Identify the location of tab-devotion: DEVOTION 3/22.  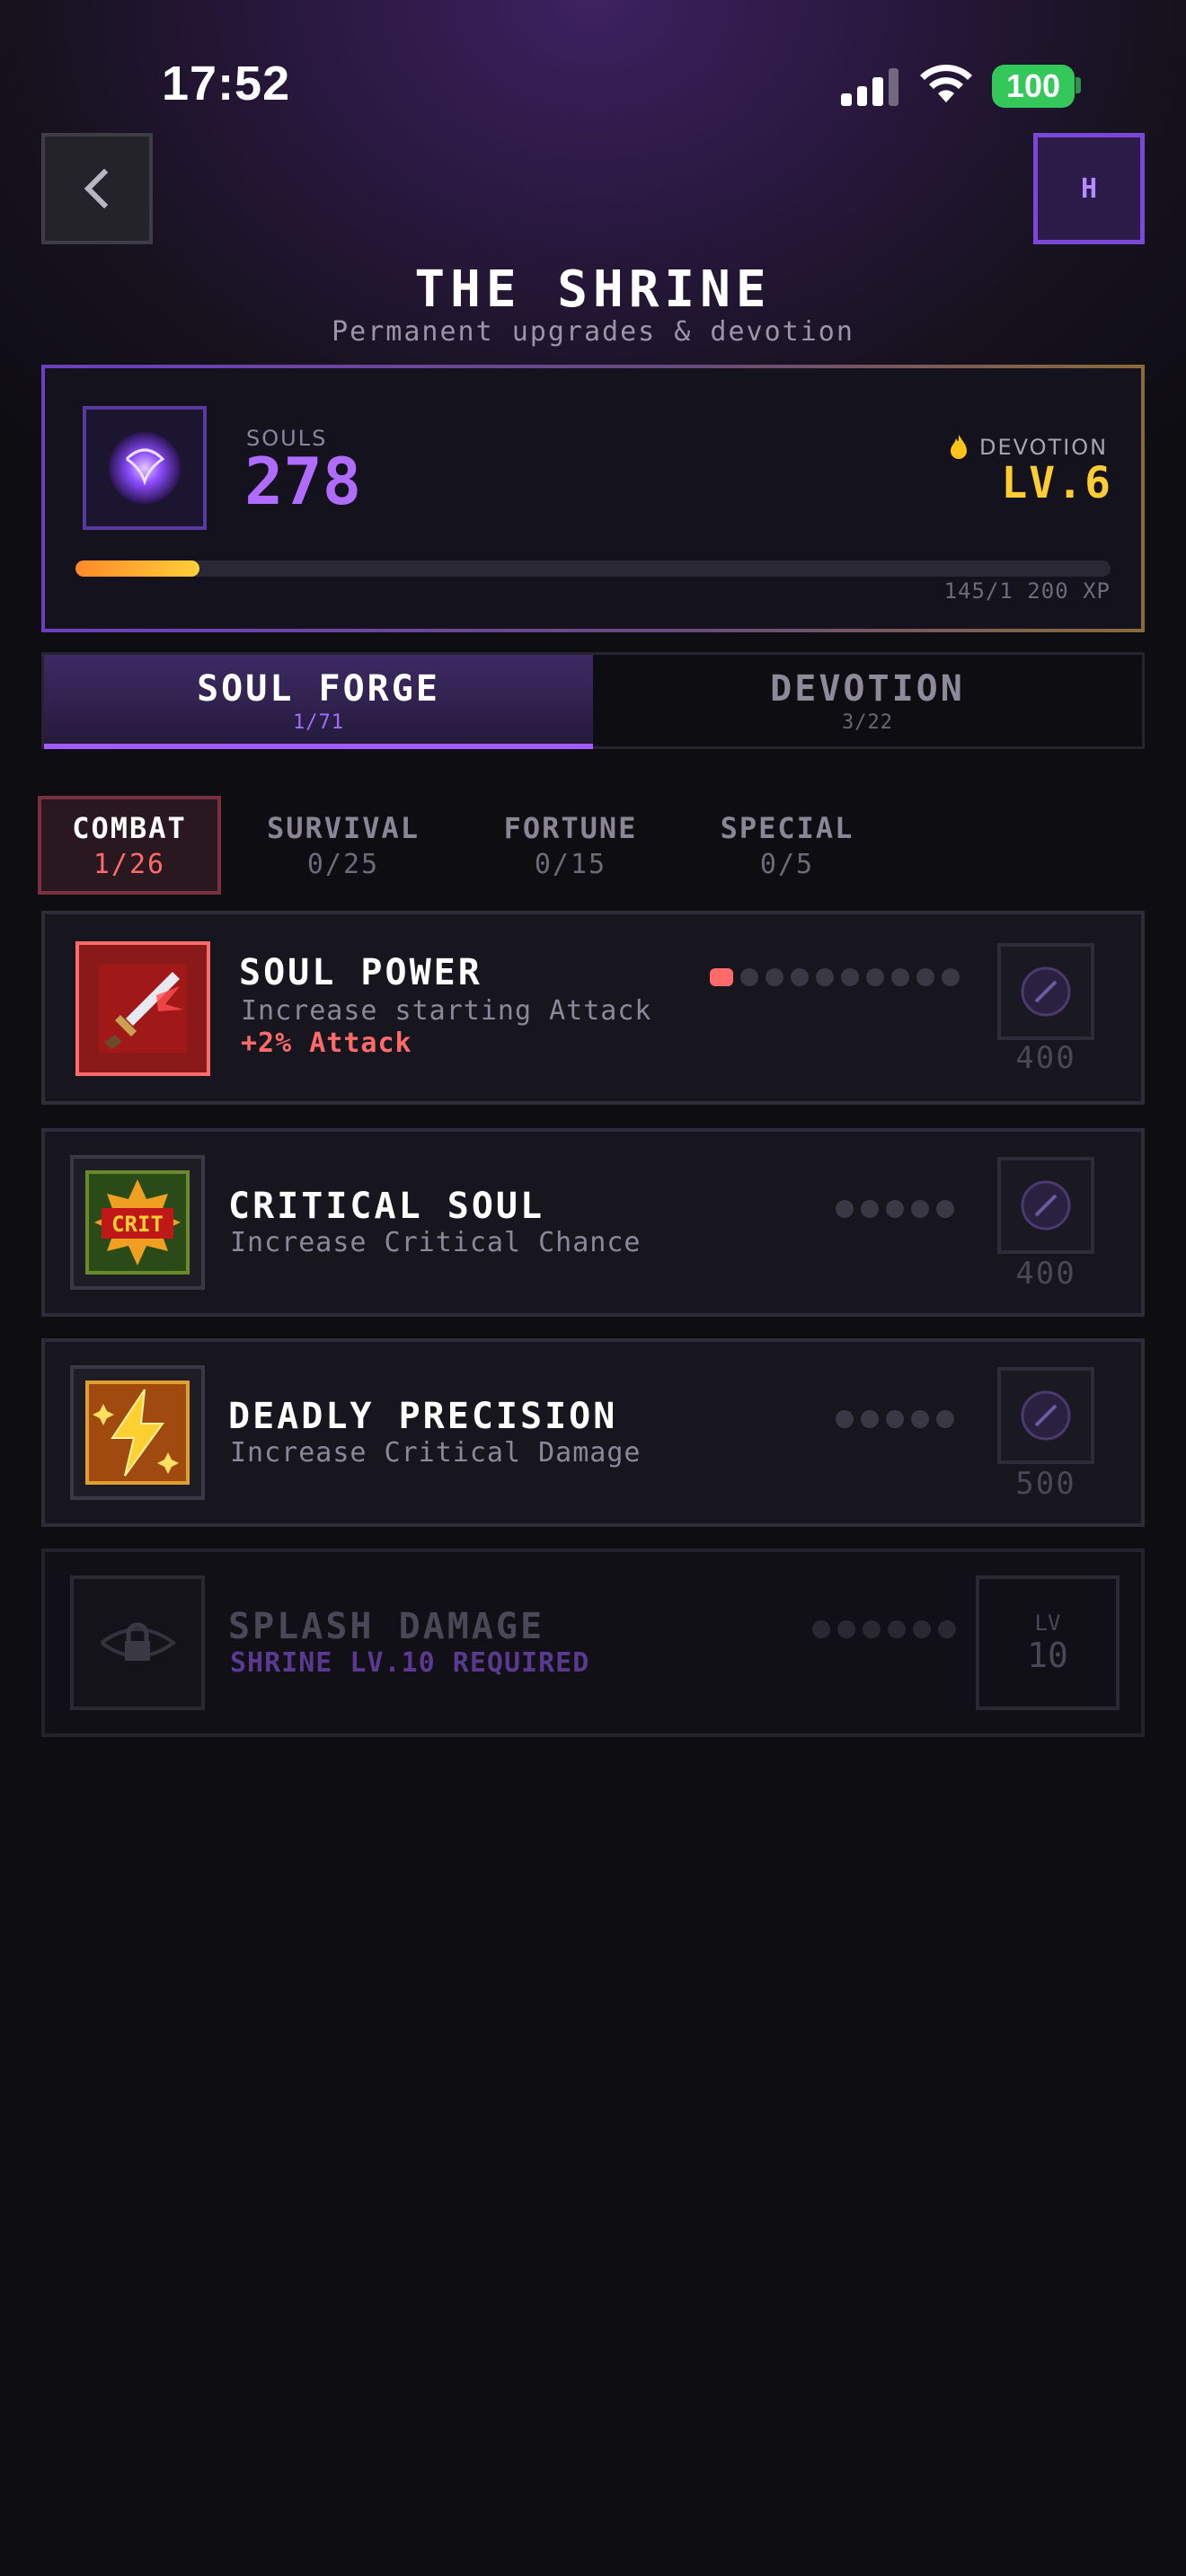
(867, 700).